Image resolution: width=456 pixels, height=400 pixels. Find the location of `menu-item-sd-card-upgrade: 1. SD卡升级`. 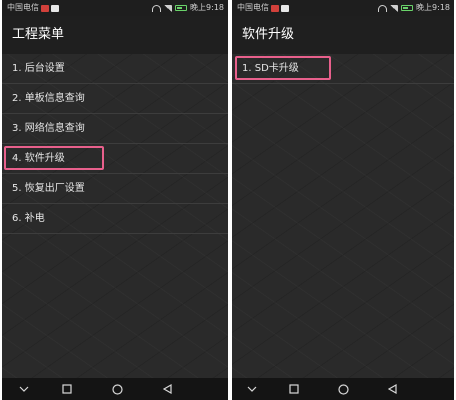

menu-item-sd-card-upgrade: 1. SD卡升级 is located at coordinates (343, 69).